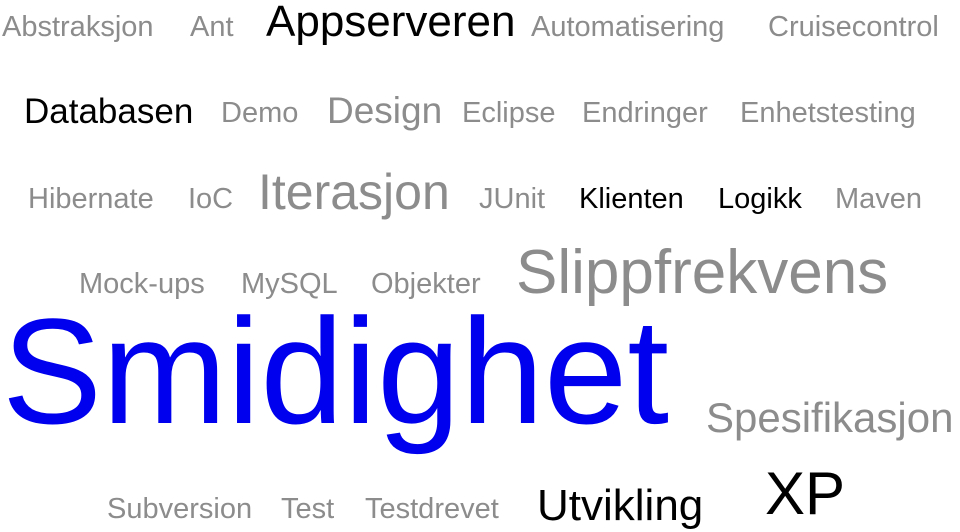 This screenshot has height=532, width=960. Describe the element at coordinates (760, 199) in the screenshot. I see `word-logikk: Logikk` at that location.